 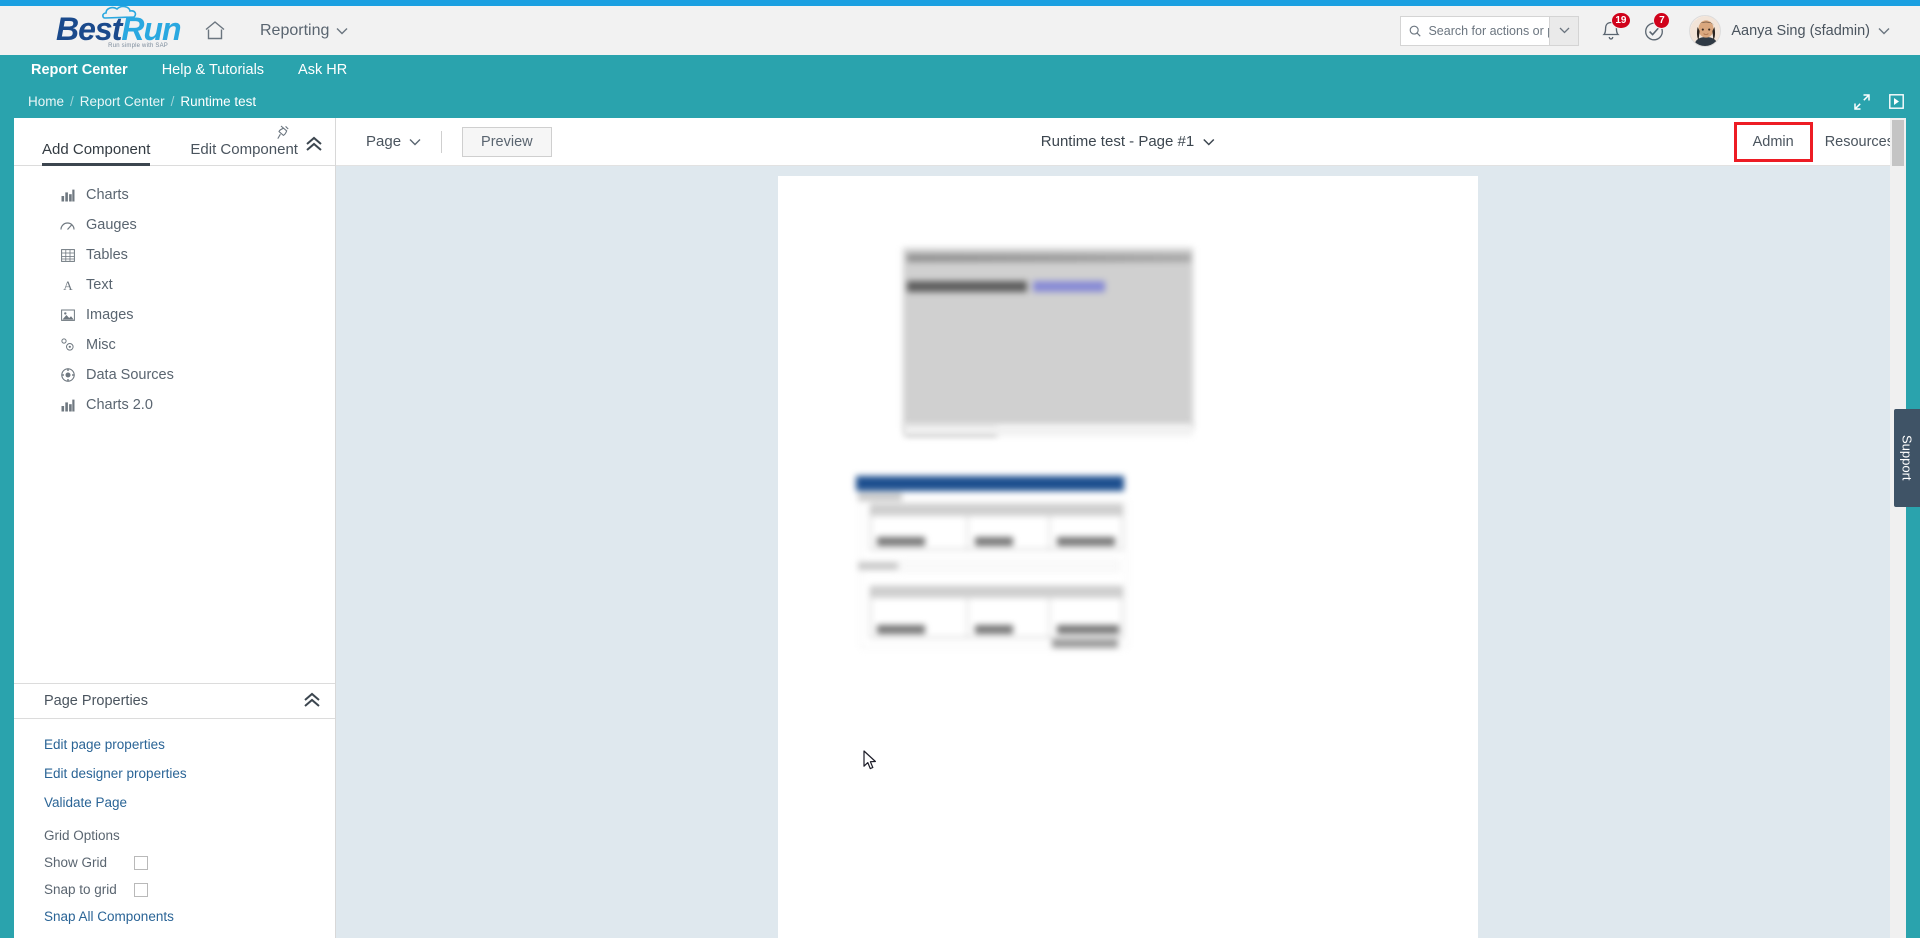 What do you see at coordinates (96, 153) in the screenshot?
I see `tab-add-component: Add Component` at bounding box center [96, 153].